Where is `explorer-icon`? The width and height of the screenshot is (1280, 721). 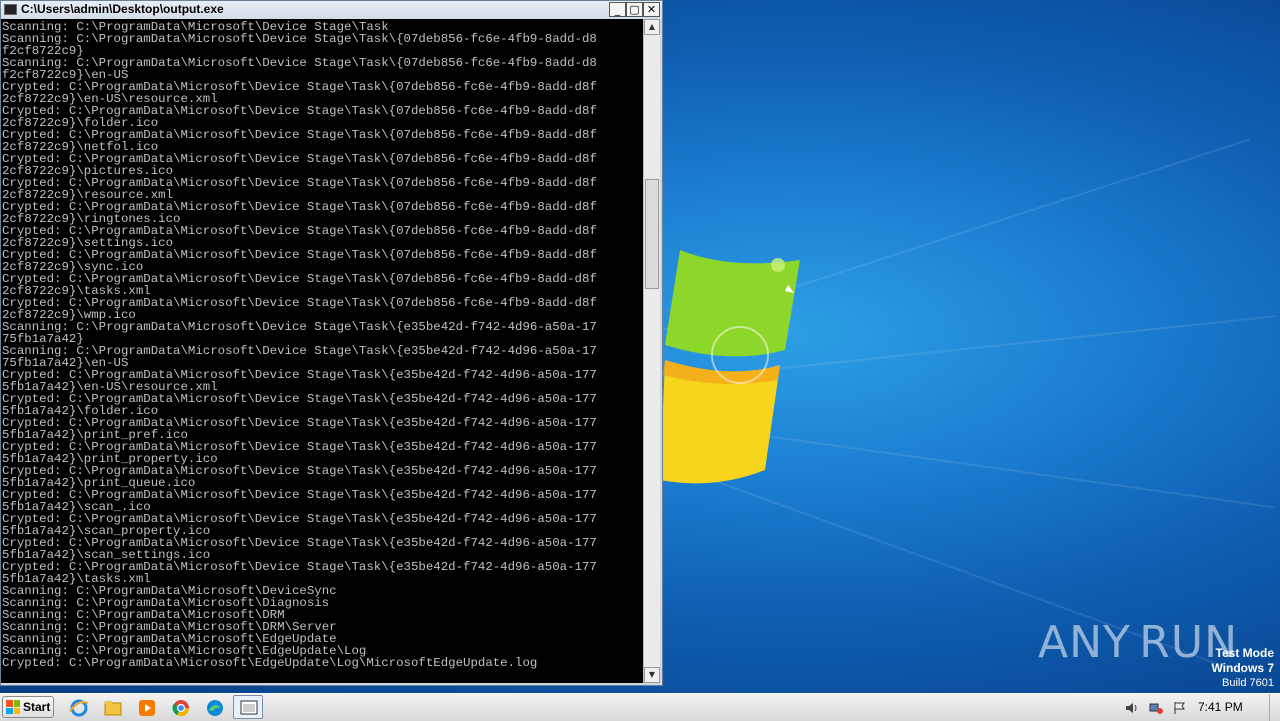
explorer-icon is located at coordinates (113, 708).